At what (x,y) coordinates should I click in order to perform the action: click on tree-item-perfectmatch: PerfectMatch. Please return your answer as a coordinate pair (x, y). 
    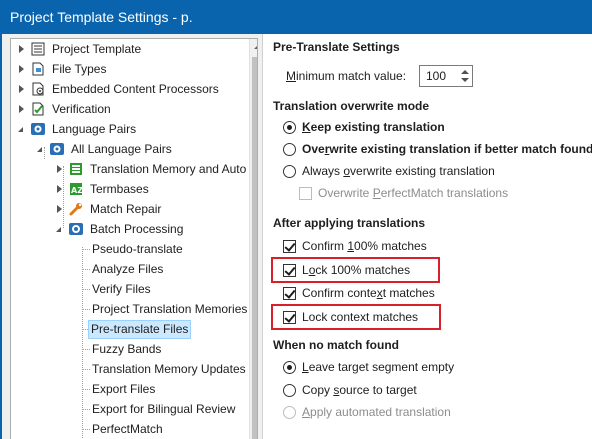
    Looking at the image, I should click on (127, 429).